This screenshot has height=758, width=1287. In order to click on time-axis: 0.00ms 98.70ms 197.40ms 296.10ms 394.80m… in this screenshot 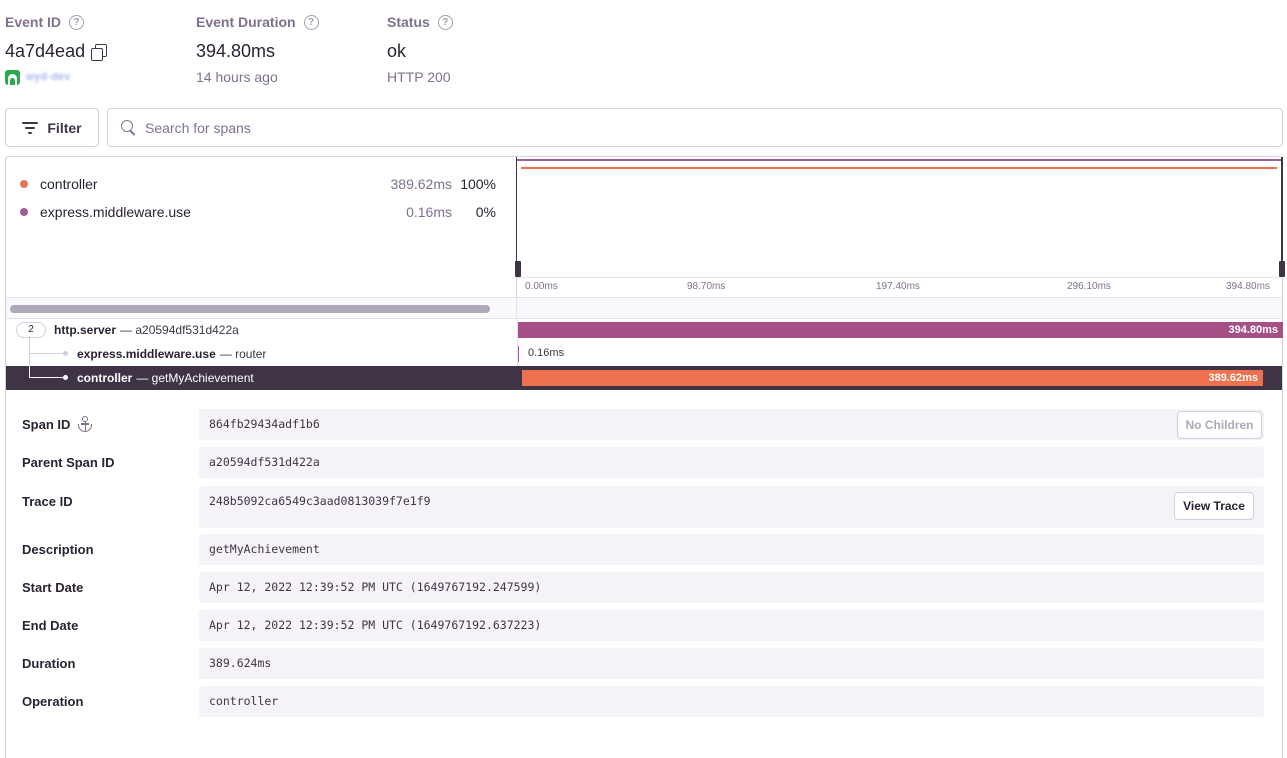, I will do `click(899, 287)`.